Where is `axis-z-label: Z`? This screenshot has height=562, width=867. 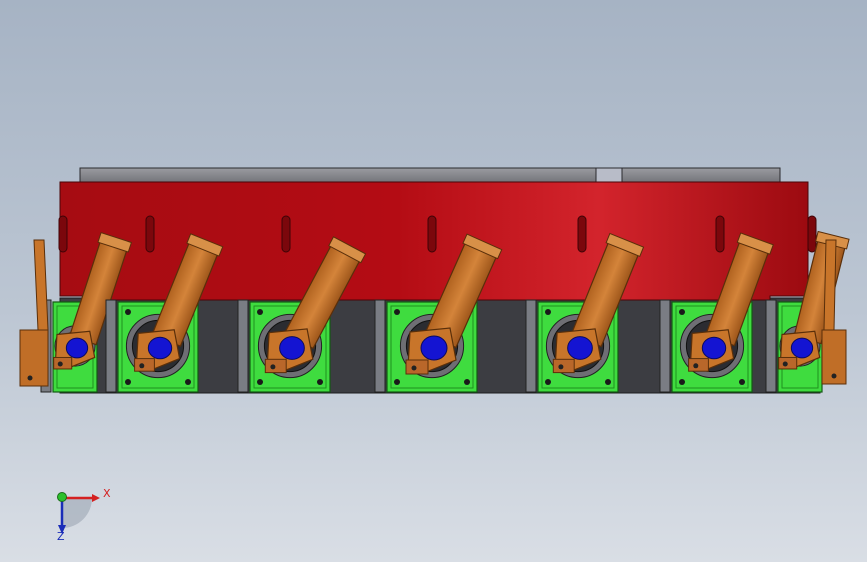 axis-z-label: Z is located at coordinates (61, 536).